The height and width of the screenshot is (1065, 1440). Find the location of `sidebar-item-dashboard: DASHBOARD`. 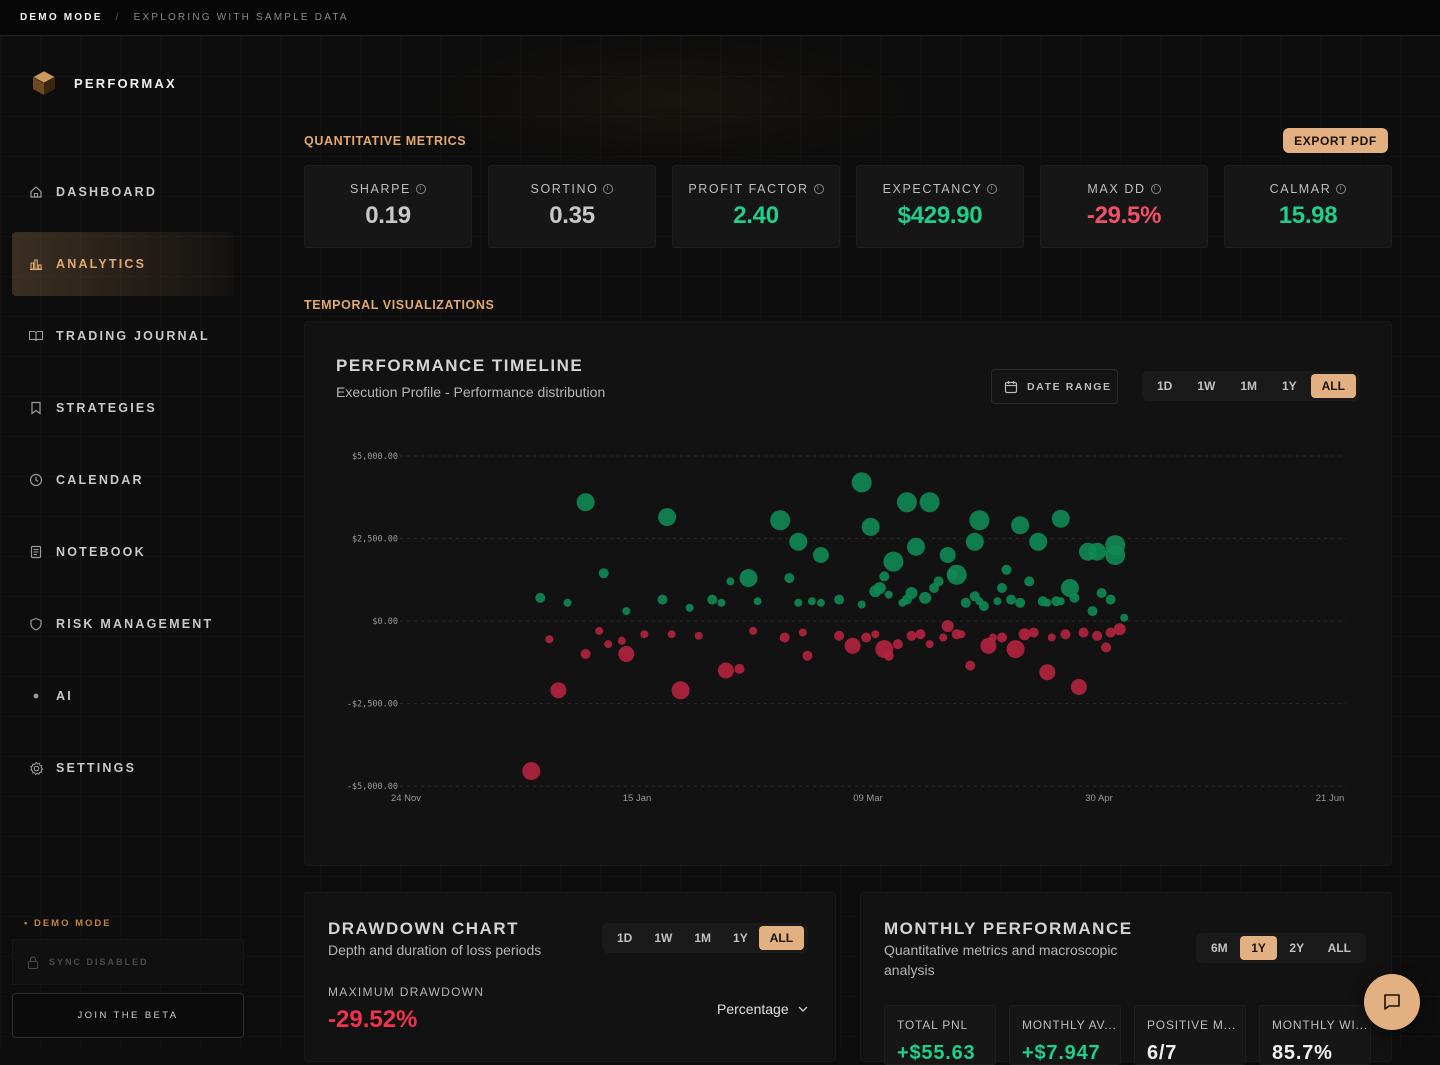

sidebar-item-dashboard: DASHBOARD is located at coordinates (123, 192).